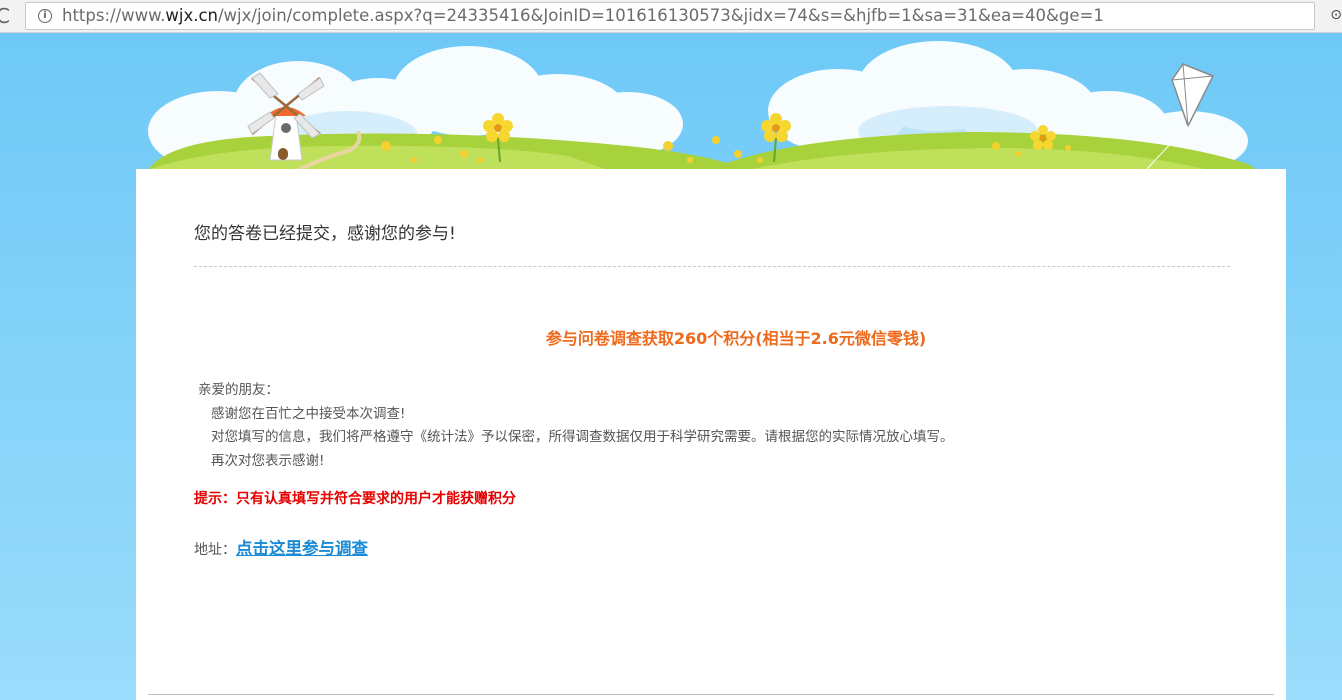 This screenshot has width=1342, height=700. I want to click on info-icon: i, so click(45, 16).